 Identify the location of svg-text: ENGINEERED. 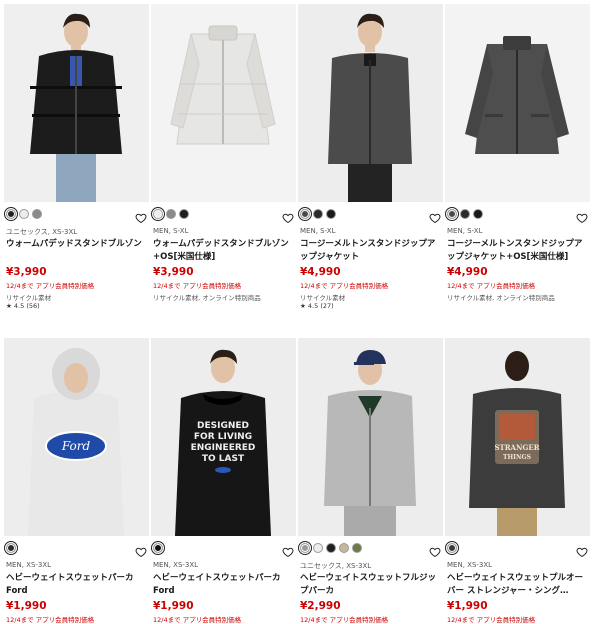
(223, 448).